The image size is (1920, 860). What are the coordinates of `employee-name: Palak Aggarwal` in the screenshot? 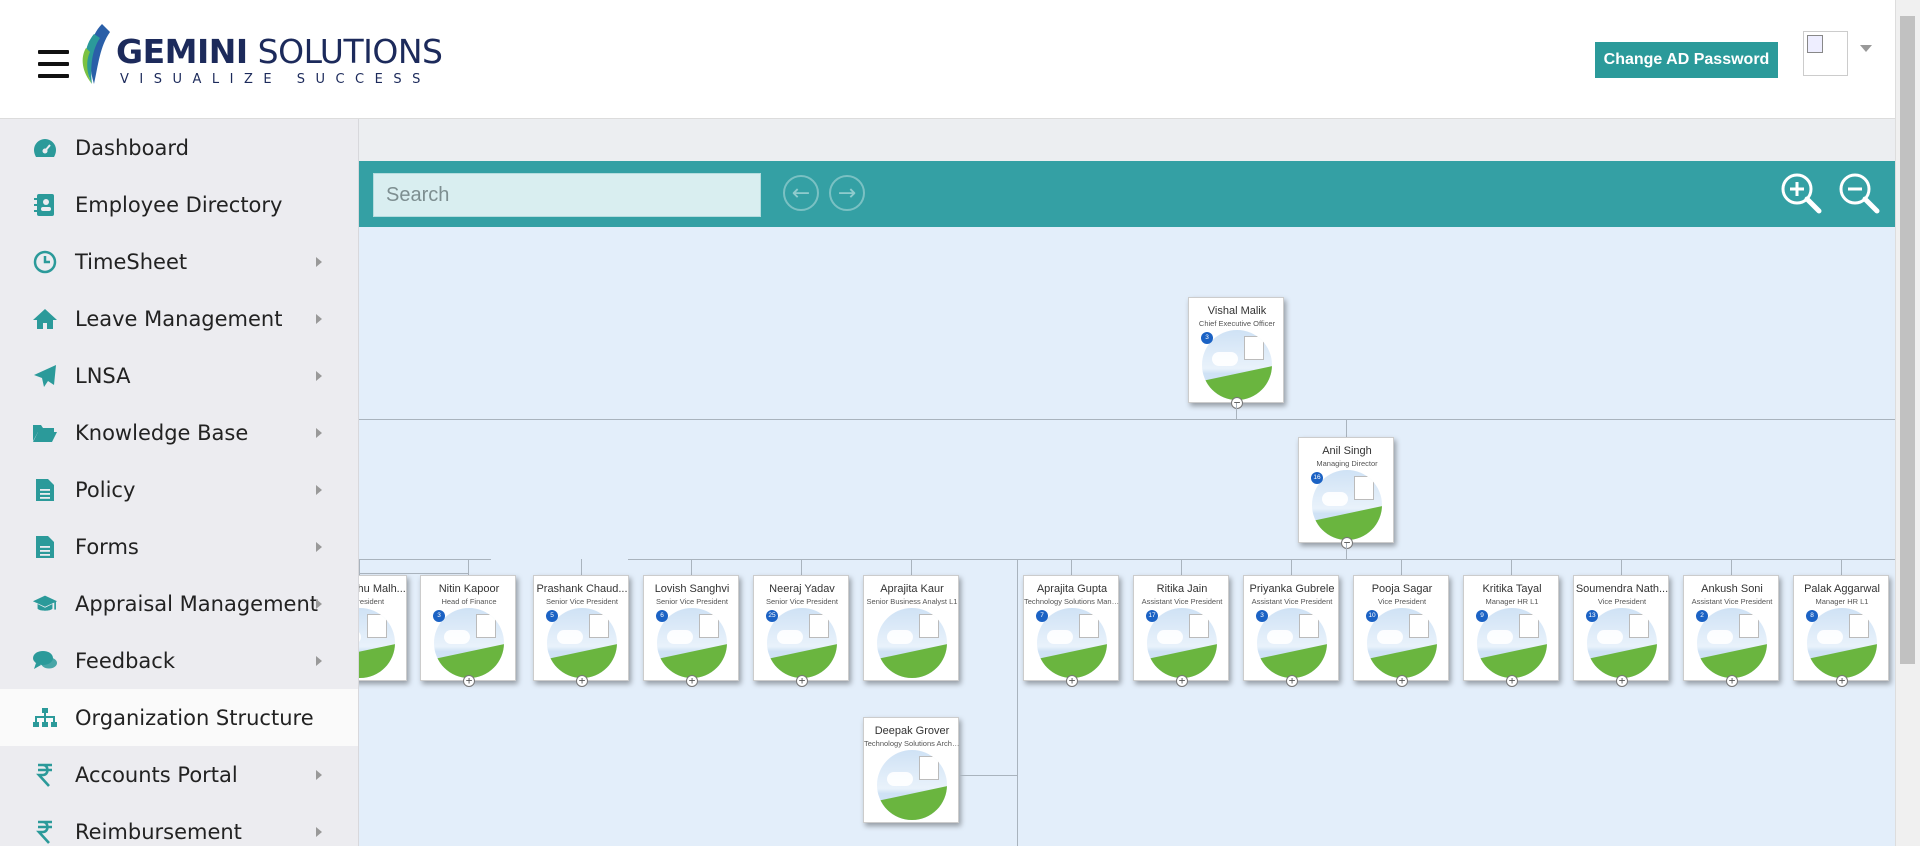 It's located at (1842, 589).